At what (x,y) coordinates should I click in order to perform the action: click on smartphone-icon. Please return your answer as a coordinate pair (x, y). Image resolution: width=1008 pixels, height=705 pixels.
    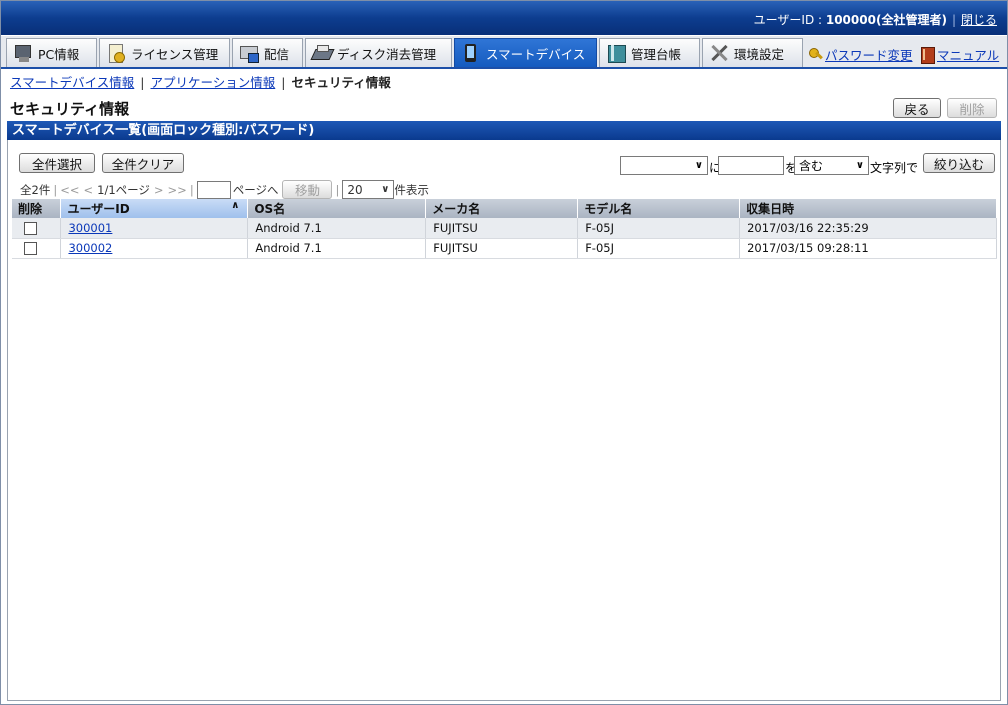
    Looking at the image, I should click on (471, 53).